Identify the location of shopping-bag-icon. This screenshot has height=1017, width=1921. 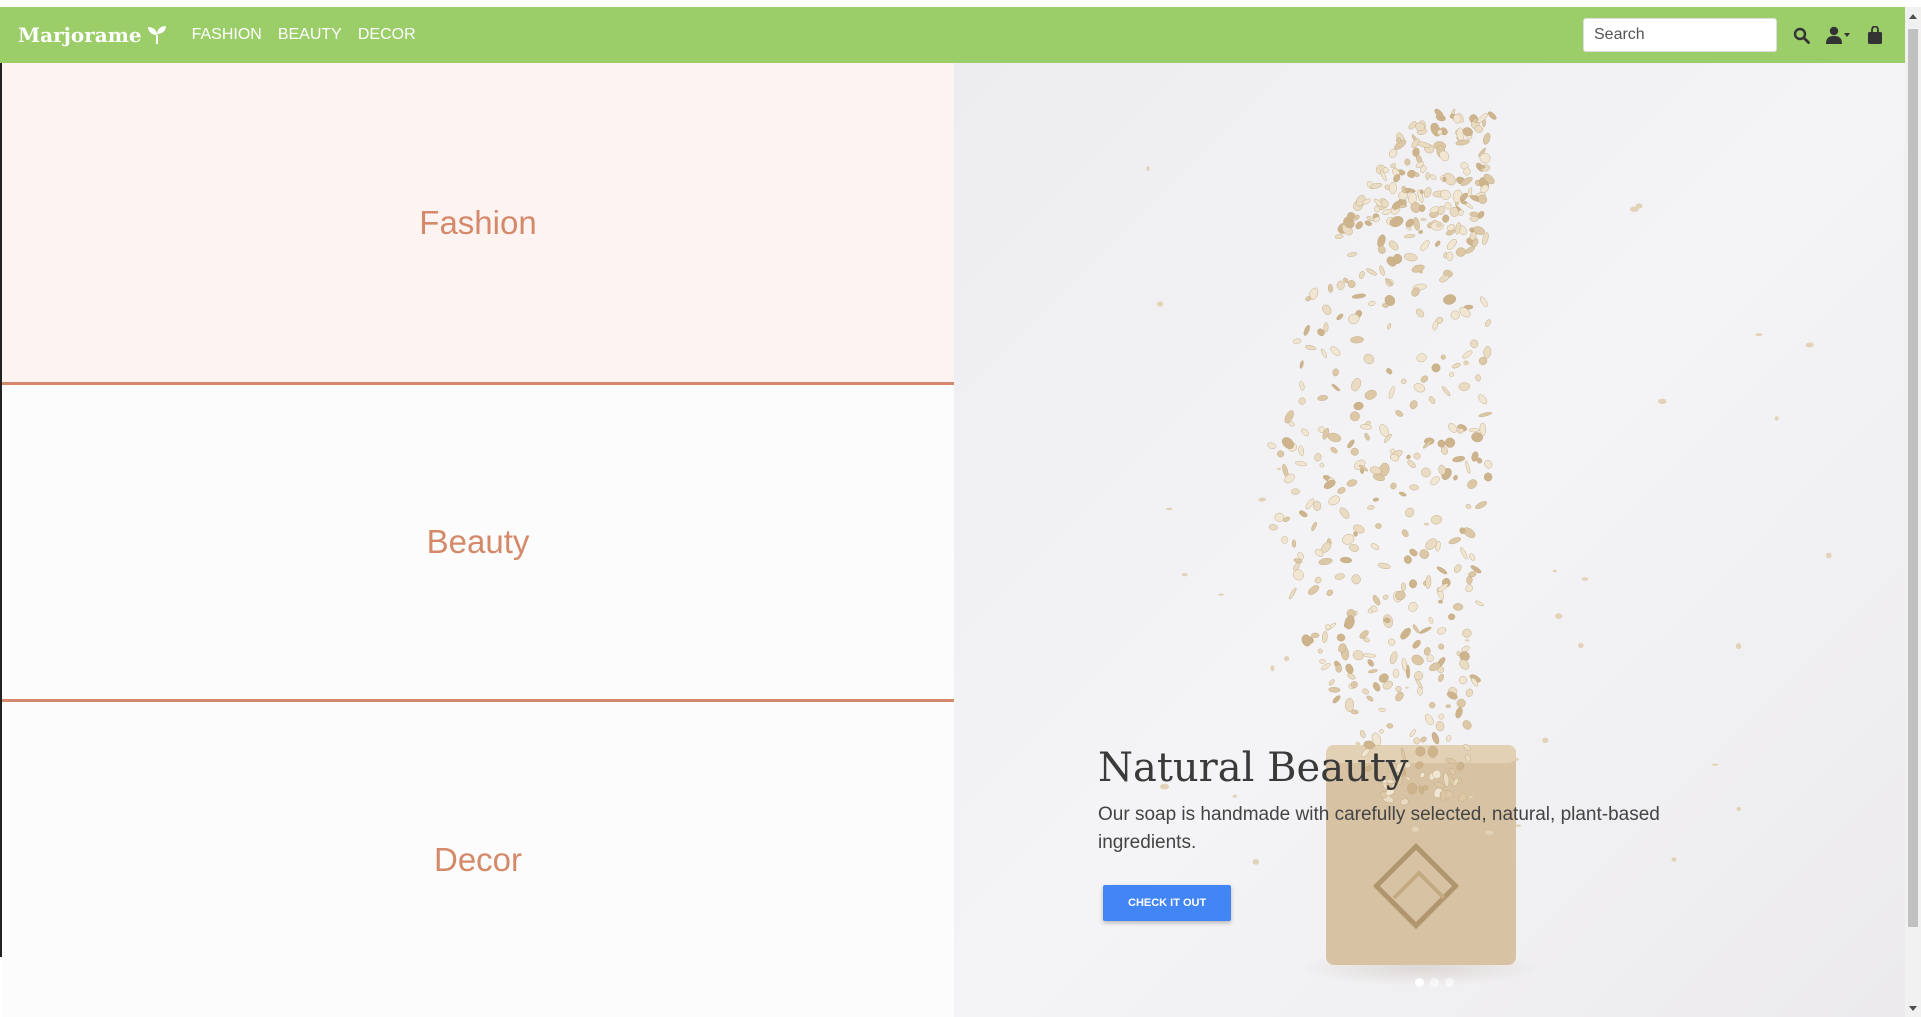
(1875, 35).